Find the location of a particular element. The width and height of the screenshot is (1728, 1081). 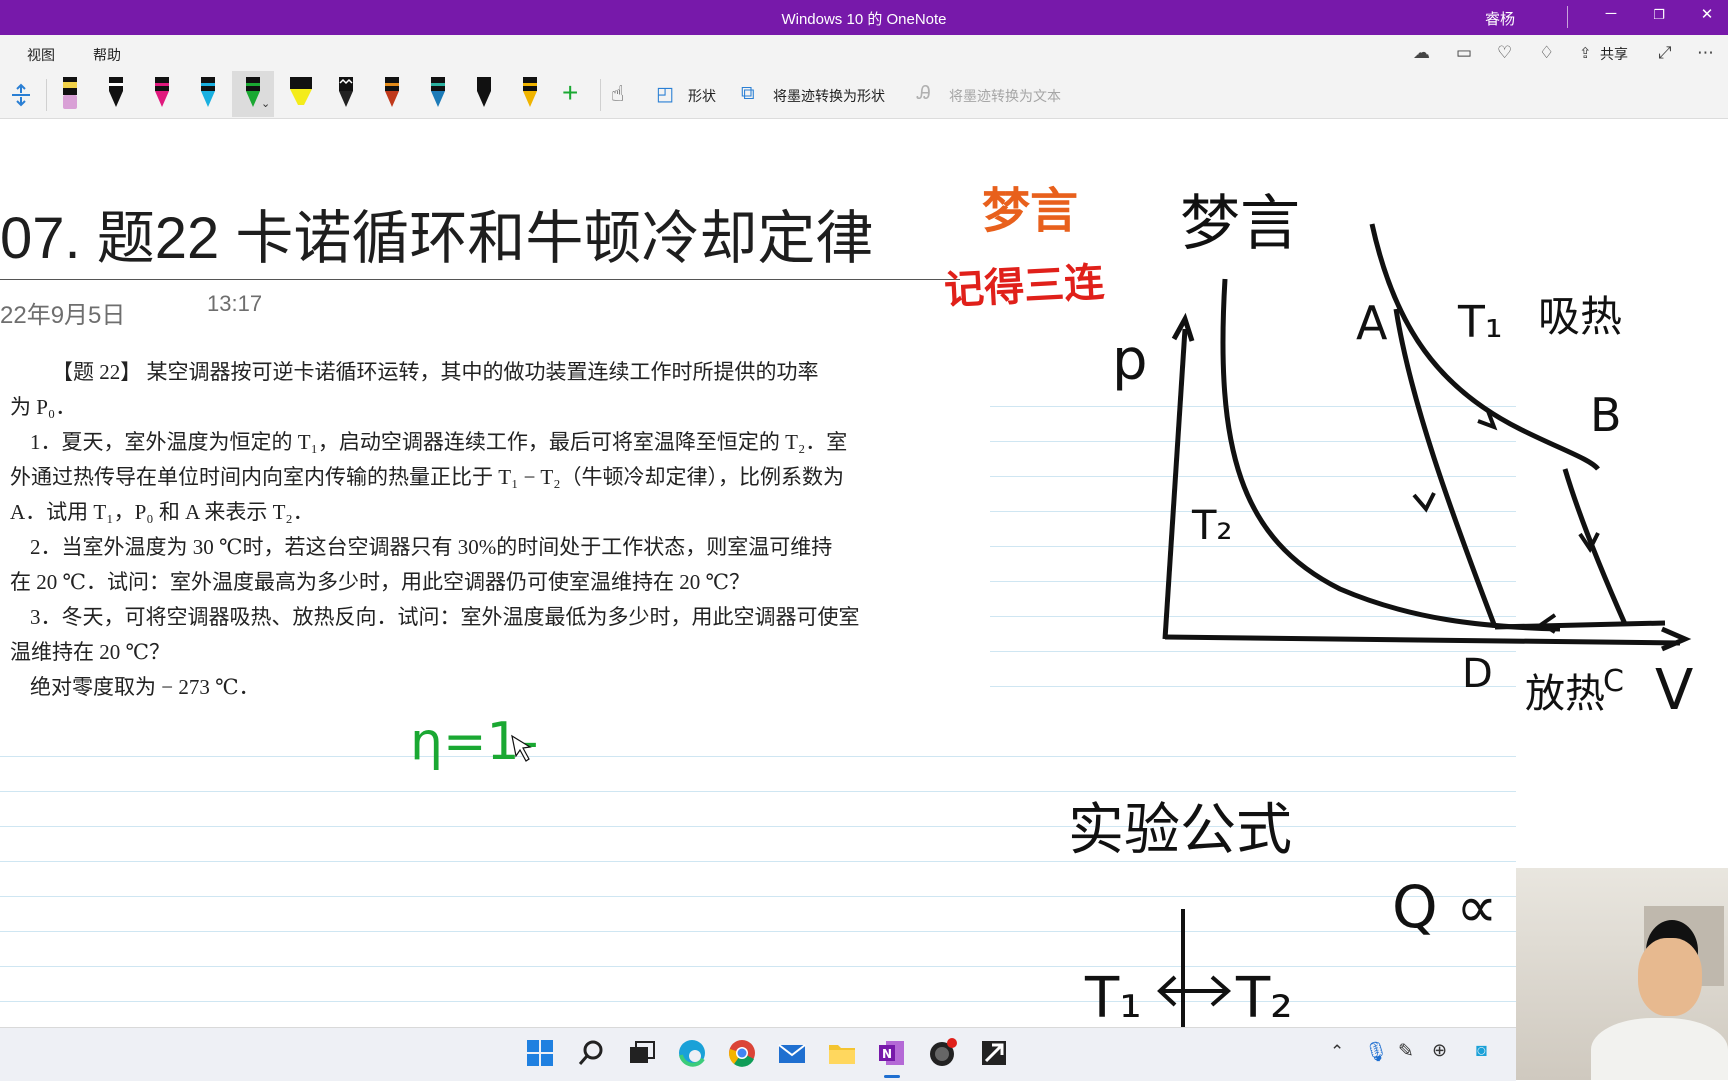

mail-icon is located at coordinates (792, 1053).